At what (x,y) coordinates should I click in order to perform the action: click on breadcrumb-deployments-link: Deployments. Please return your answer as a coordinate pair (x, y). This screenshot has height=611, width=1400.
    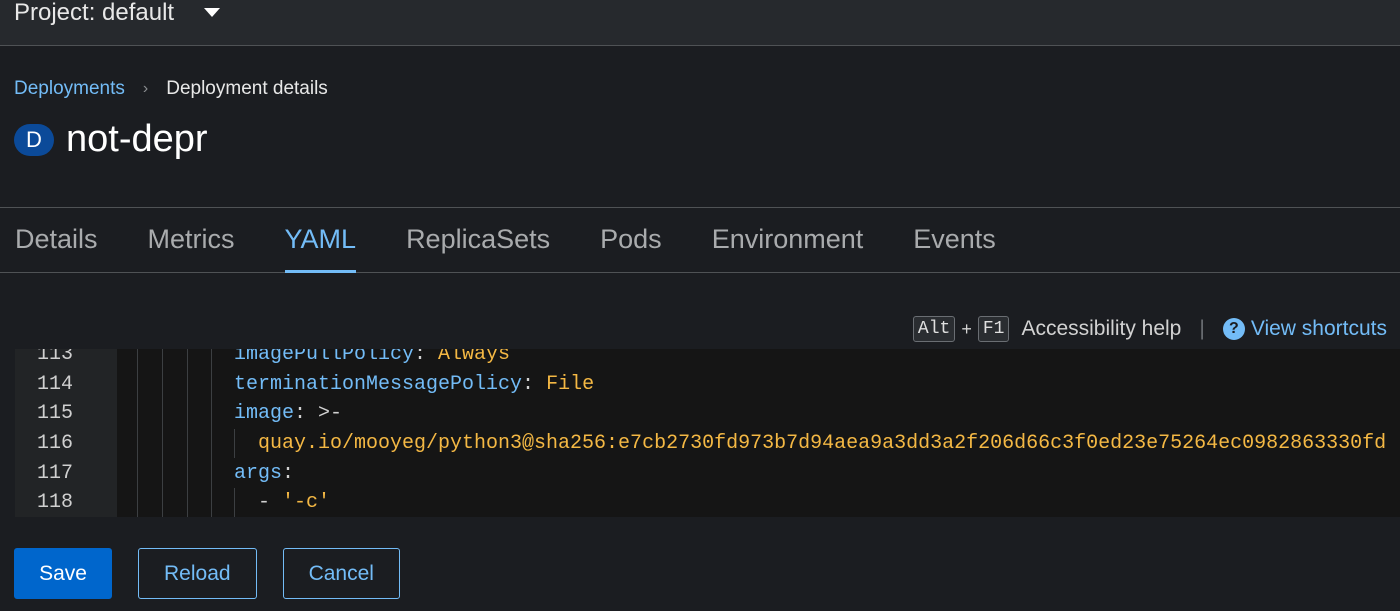
    Looking at the image, I should click on (69, 89).